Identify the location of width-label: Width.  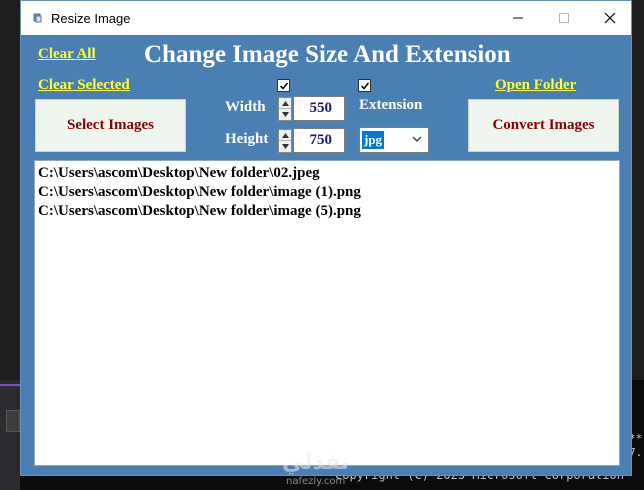
(245, 107).